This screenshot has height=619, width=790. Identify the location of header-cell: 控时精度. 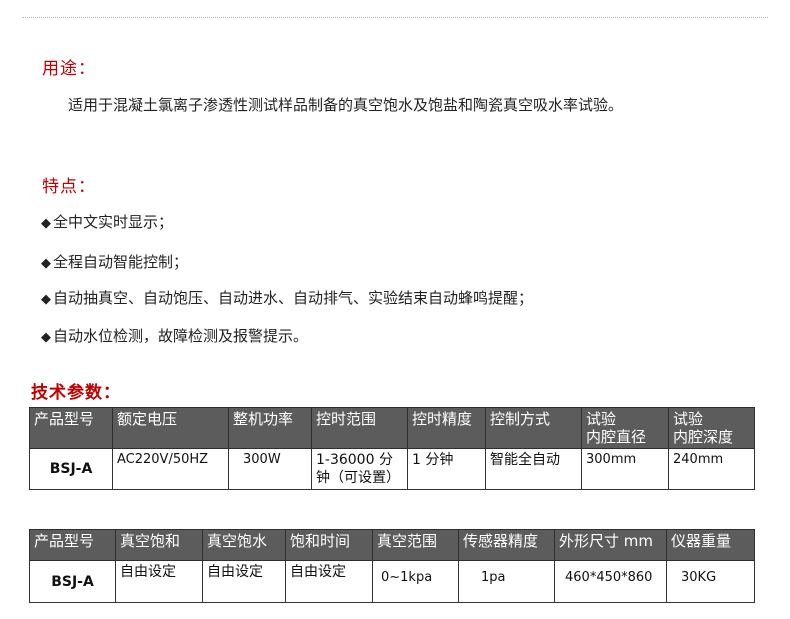
(446, 428).